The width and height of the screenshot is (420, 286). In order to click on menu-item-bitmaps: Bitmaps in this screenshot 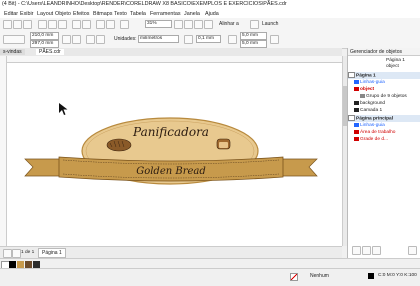, I will do `click(102, 14)`.